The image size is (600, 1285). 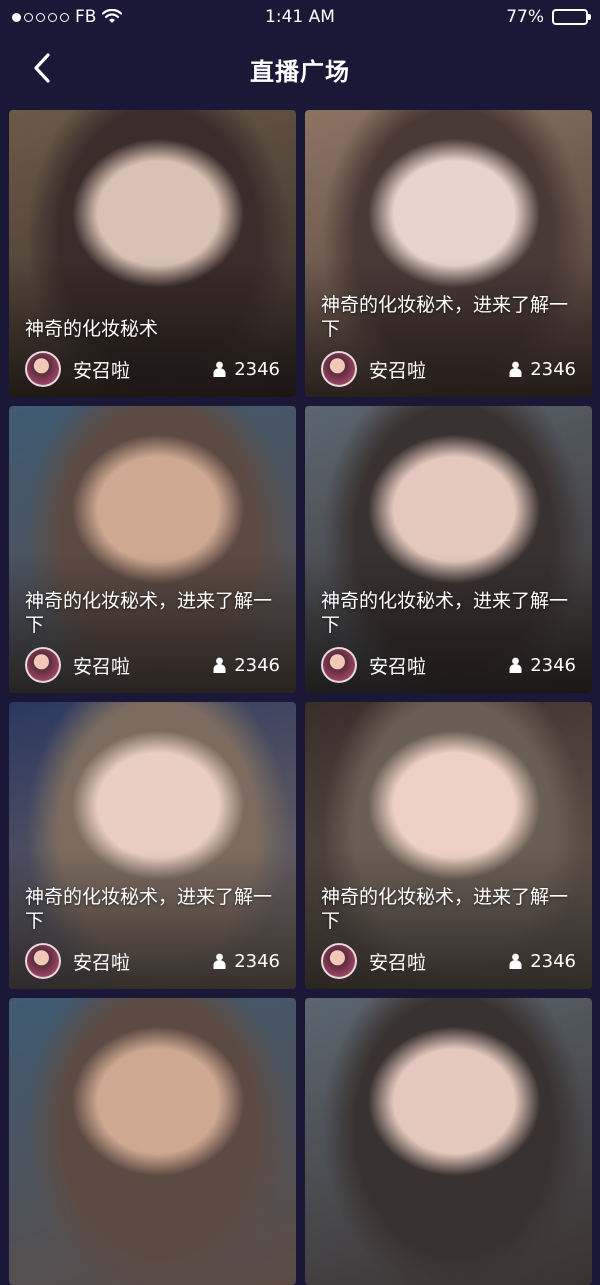 I want to click on room-caption: 神奇的化妆秘术, so click(x=92, y=329).